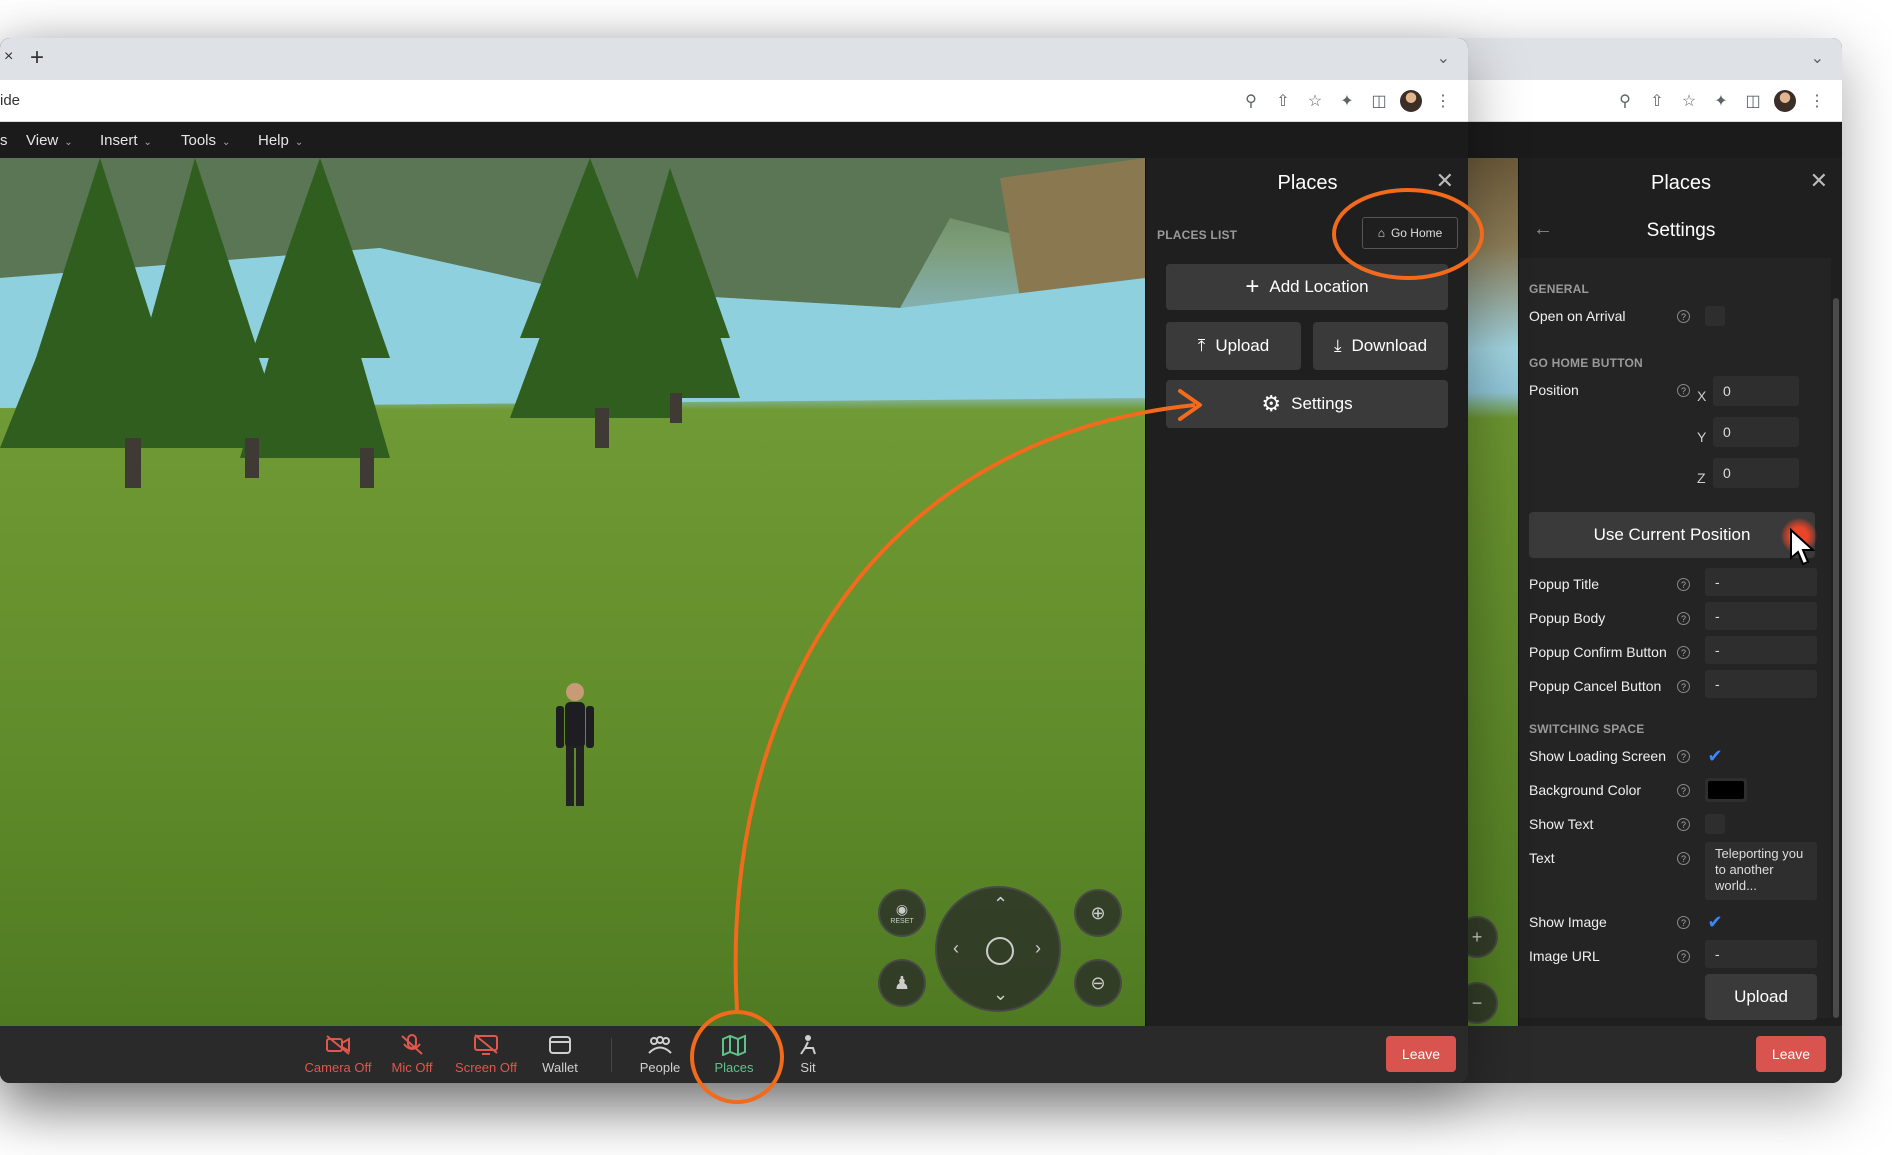  What do you see at coordinates (808, 1067) in the screenshot?
I see `sit-label: Sit` at bounding box center [808, 1067].